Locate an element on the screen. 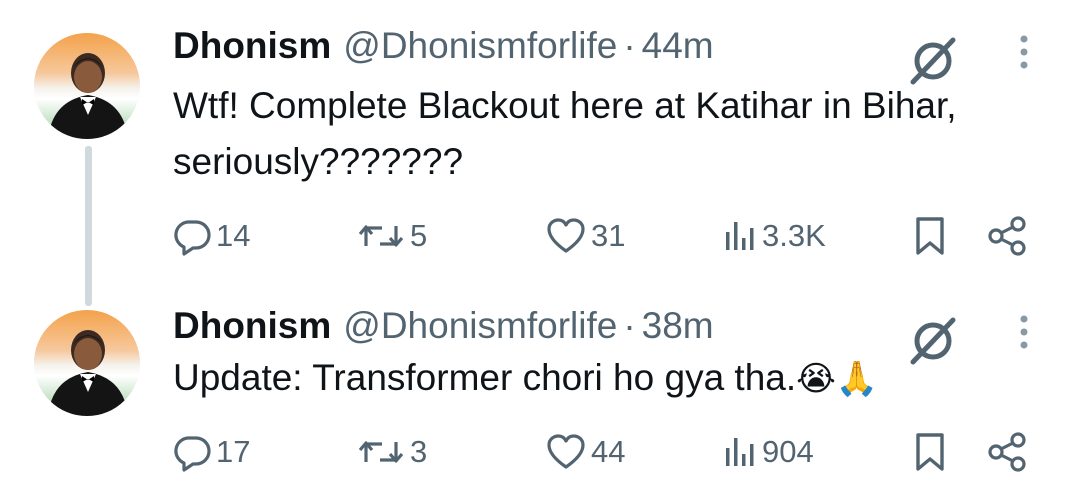  reply-count: 17 is located at coordinates (233, 451).